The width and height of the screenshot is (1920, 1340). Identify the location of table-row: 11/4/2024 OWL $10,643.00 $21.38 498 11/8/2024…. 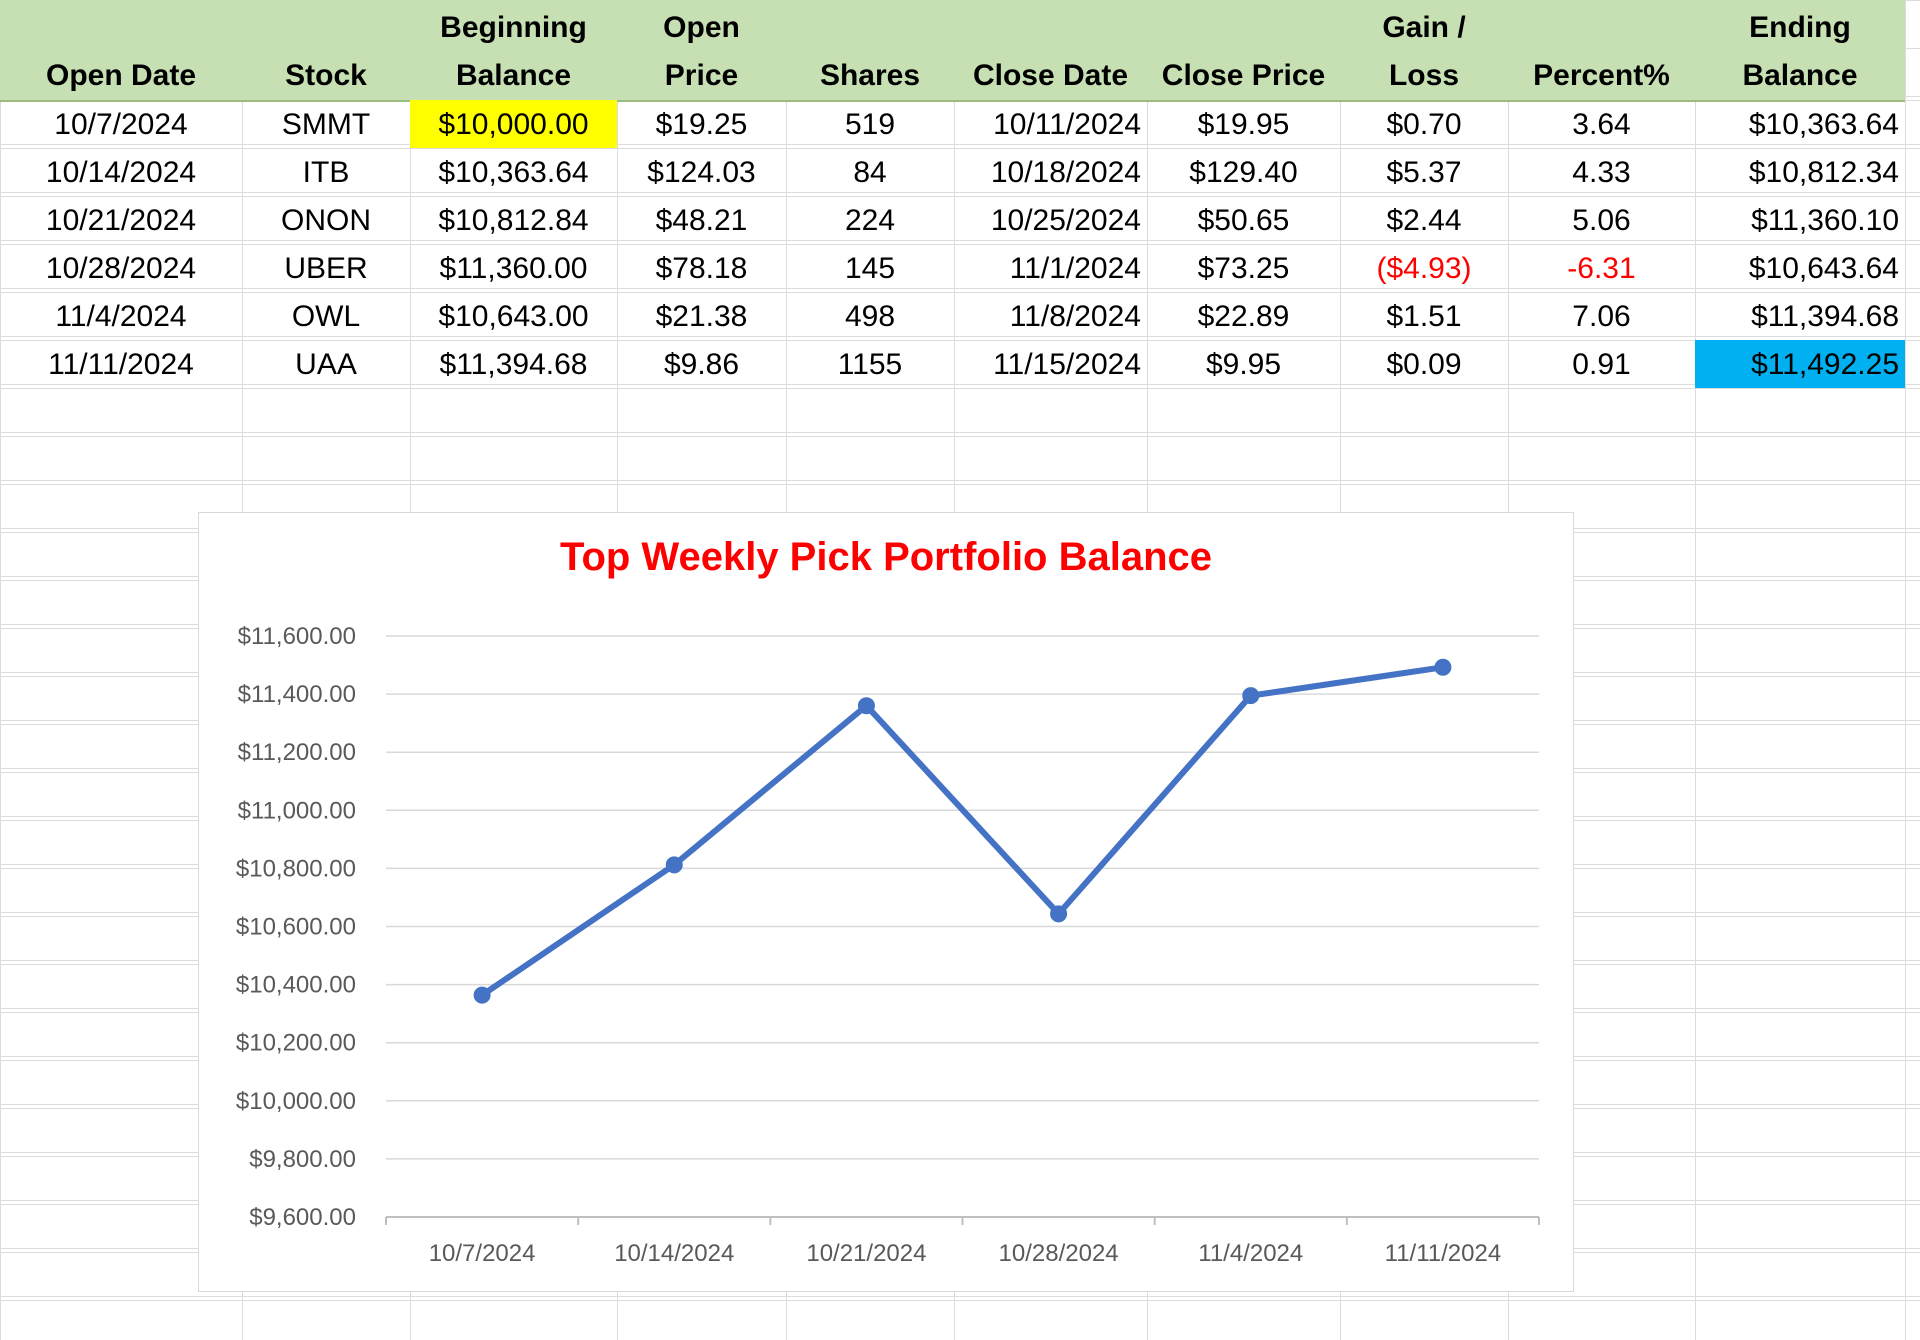
(952, 316).